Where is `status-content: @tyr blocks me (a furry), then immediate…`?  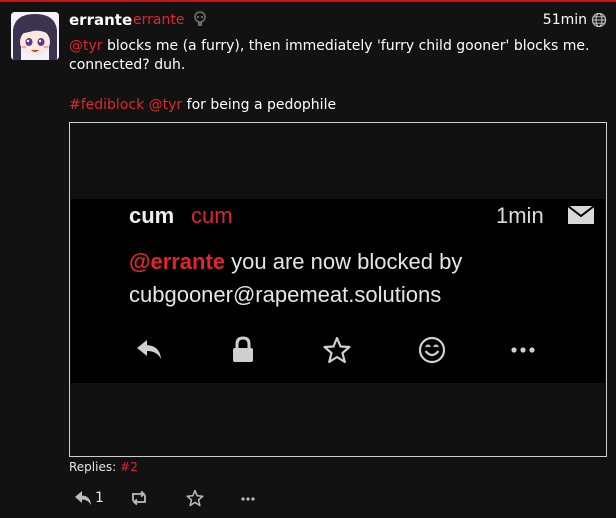 status-content: @tyr blocks me (a furry), then immediate… is located at coordinates (339, 76).